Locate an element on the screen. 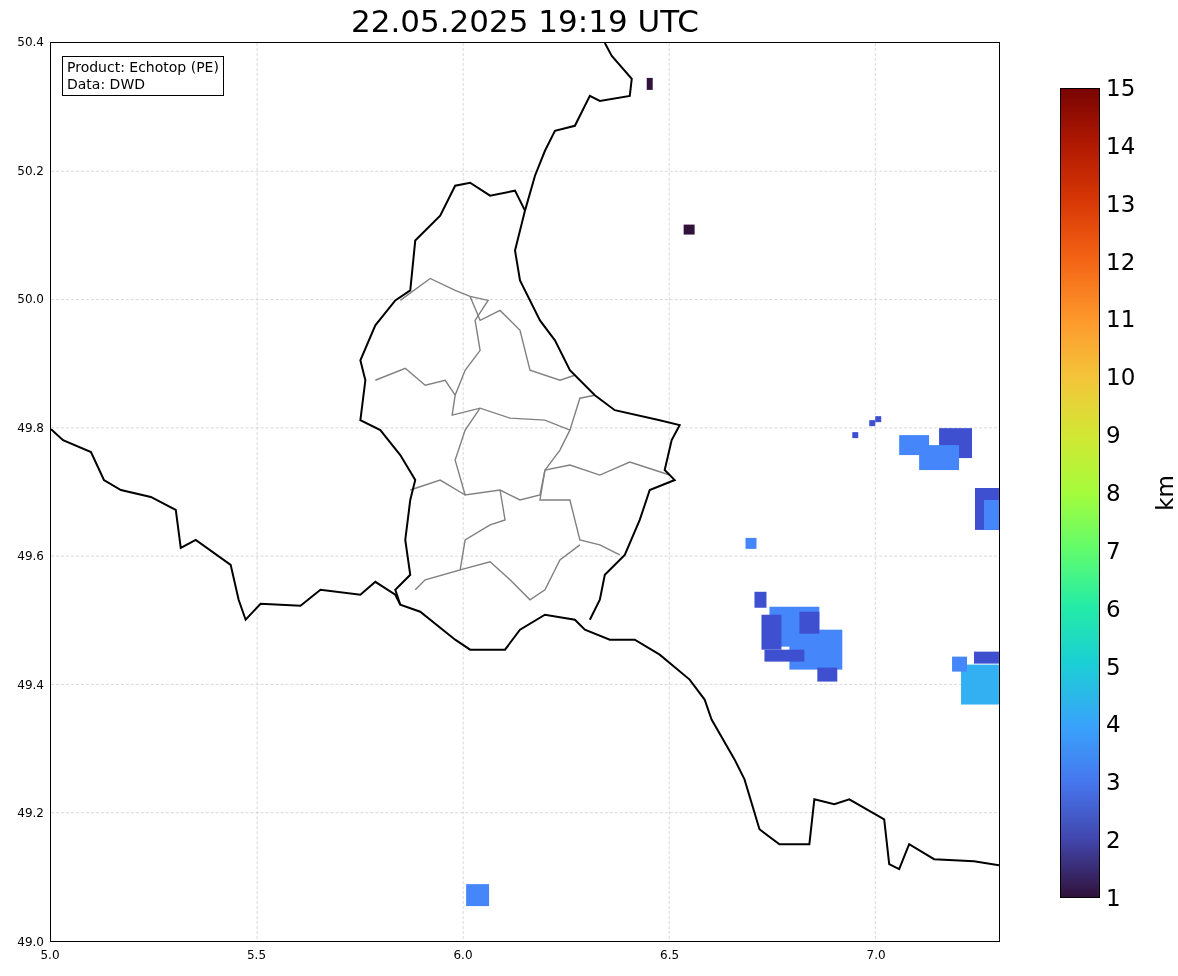  colorbar-tick-label: 5 is located at coordinates (1113, 666).